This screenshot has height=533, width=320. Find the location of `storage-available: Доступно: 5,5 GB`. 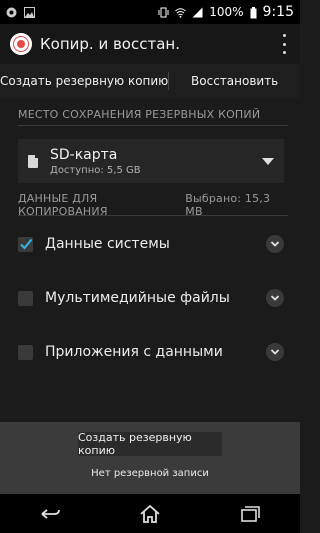

storage-available: Доступно: 5,5 GB is located at coordinates (95, 170).